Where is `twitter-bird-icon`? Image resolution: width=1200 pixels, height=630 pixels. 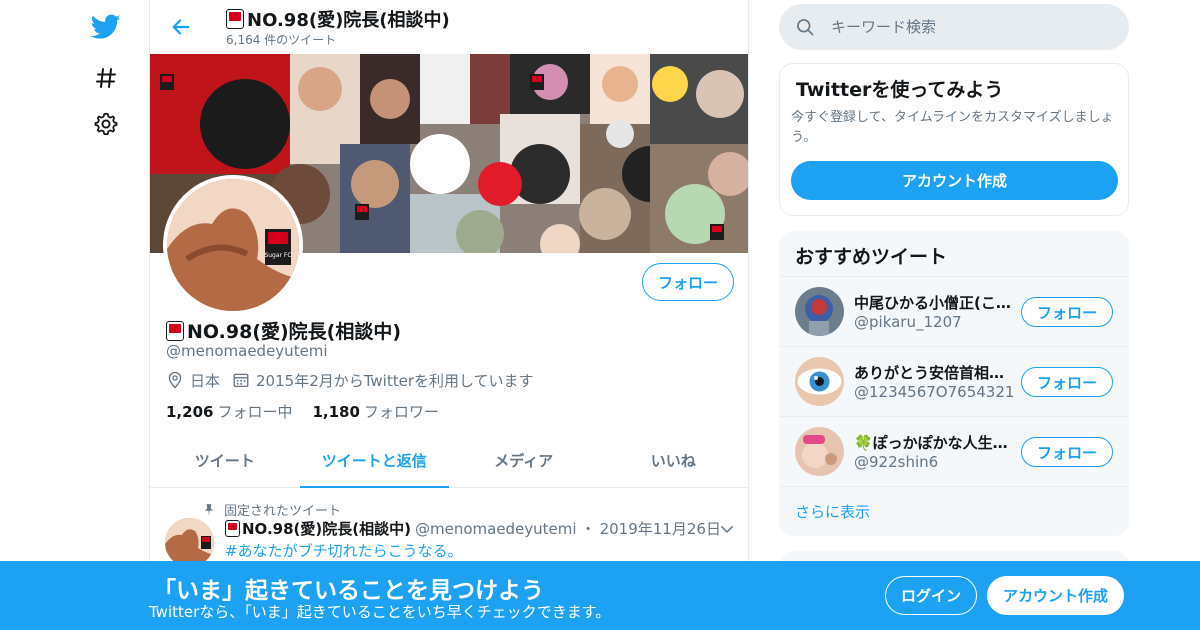
twitter-bird-icon is located at coordinates (106, 27).